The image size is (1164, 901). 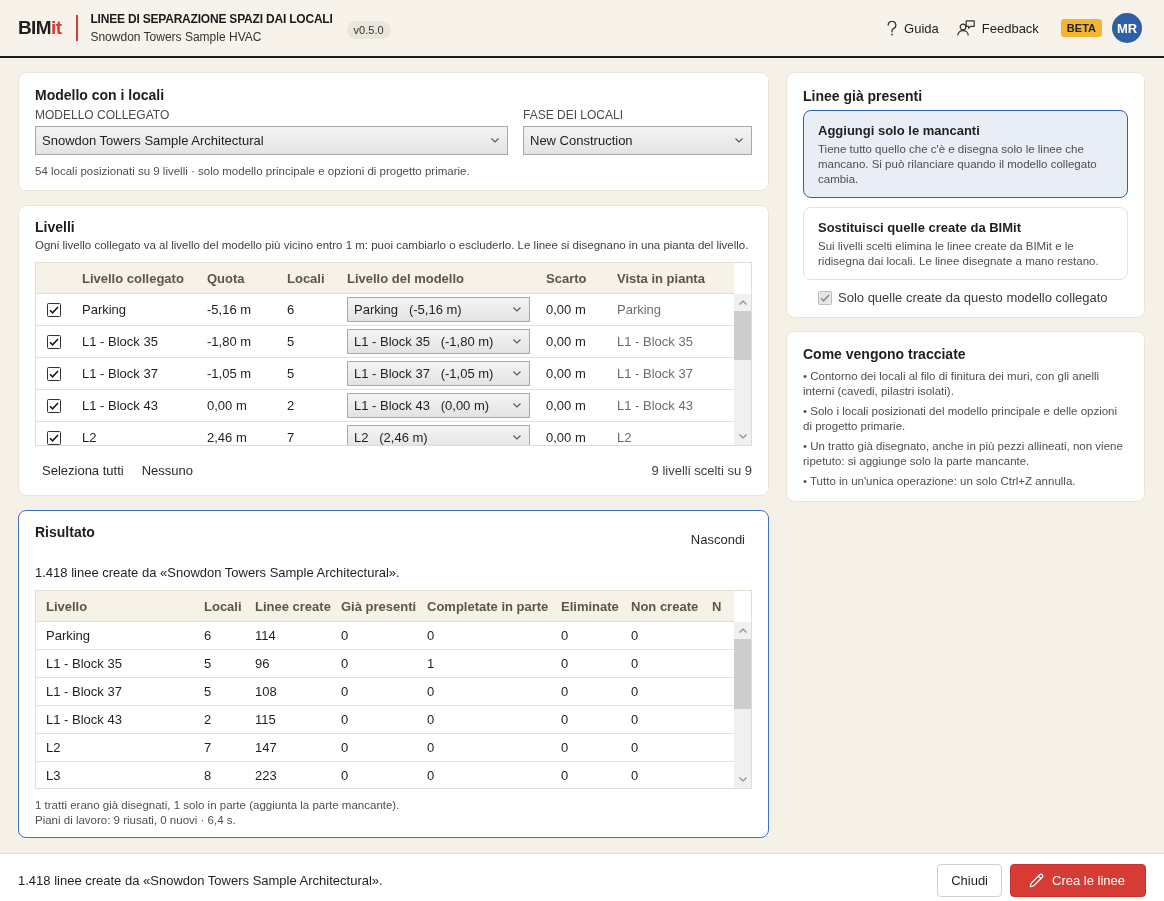 What do you see at coordinates (100, 95) in the screenshot?
I see `card-title: Modello con i locali` at bounding box center [100, 95].